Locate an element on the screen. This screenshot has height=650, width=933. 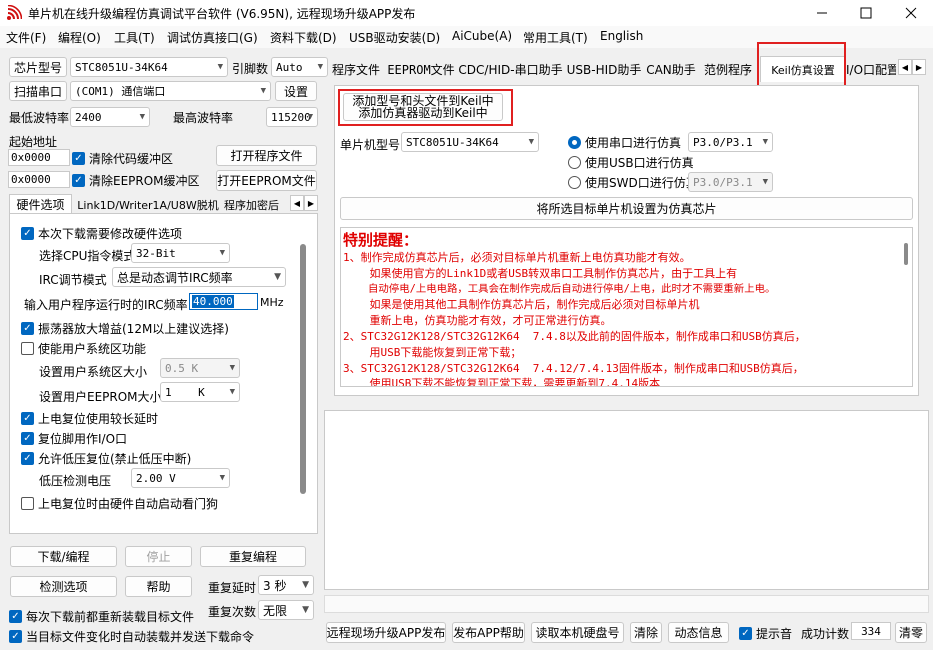
read-disk-id-button: 读取本机硬盘号 is located at coordinates (577, 632).